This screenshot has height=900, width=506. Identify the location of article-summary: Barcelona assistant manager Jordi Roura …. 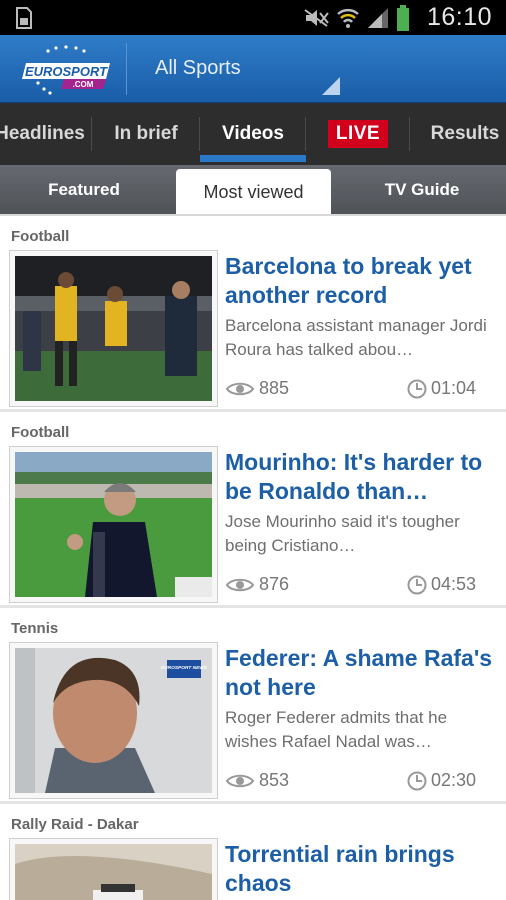
(356, 337).